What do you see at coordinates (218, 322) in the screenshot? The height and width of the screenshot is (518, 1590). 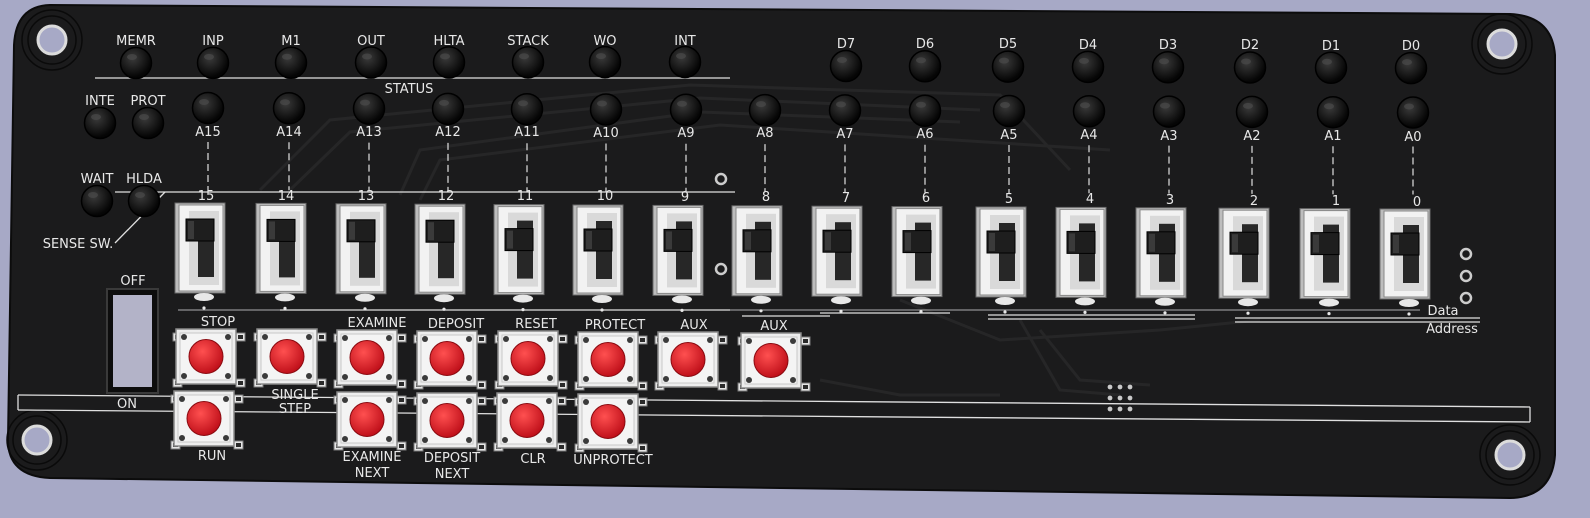 I see `stop-label: STOP` at bounding box center [218, 322].